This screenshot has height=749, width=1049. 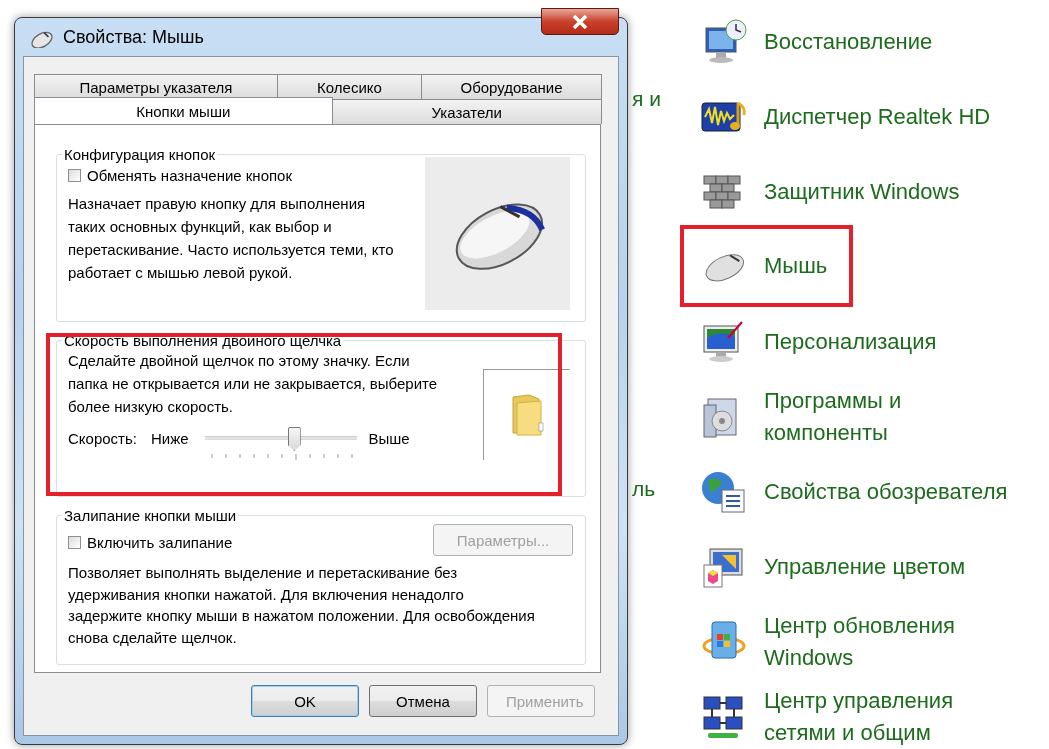 I want to click on close-button, so click(x=580, y=21).